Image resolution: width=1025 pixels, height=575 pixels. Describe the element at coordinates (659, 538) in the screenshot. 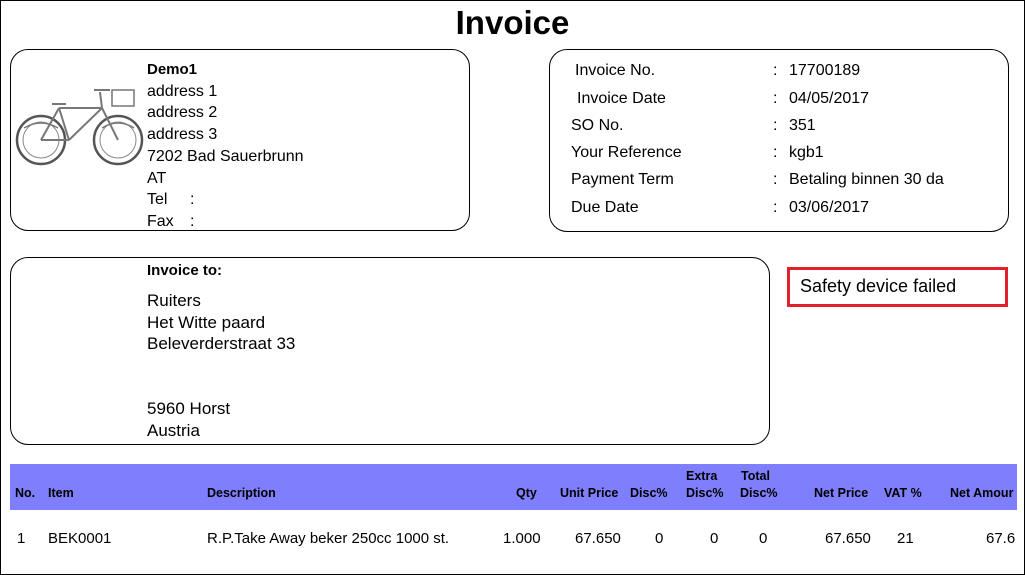

I see `cell-disc: 0` at that location.